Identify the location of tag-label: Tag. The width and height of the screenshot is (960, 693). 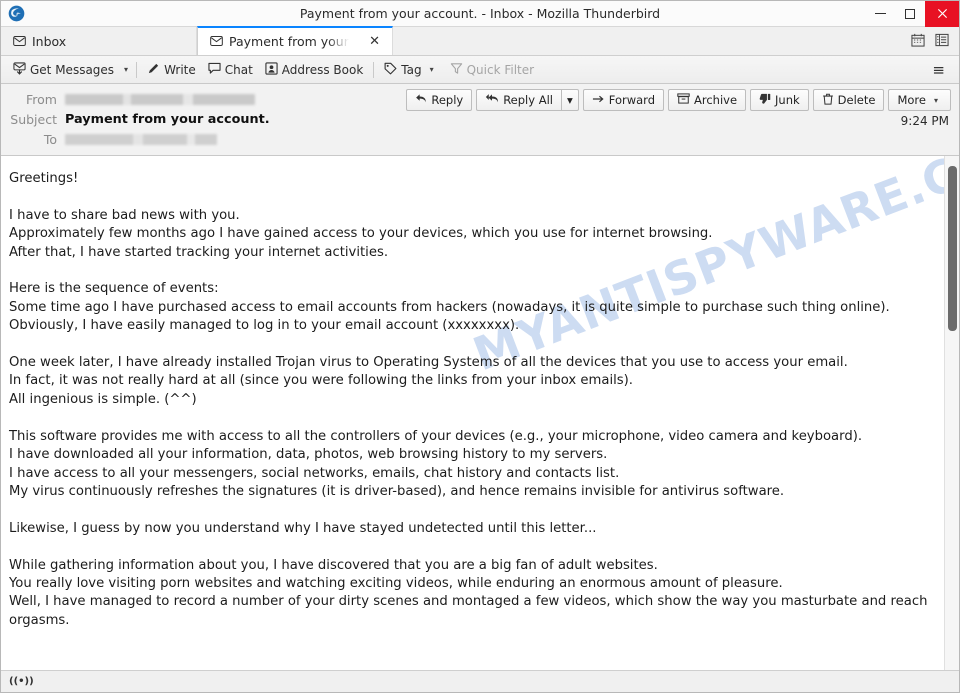
(411, 69).